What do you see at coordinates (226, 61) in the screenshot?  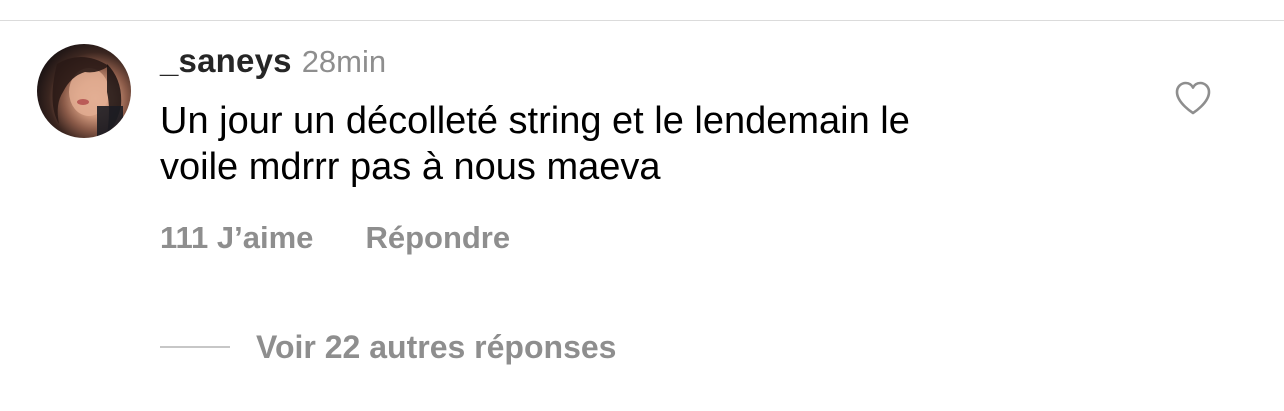 I see `username: _saneys` at bounding box center [226, 61].